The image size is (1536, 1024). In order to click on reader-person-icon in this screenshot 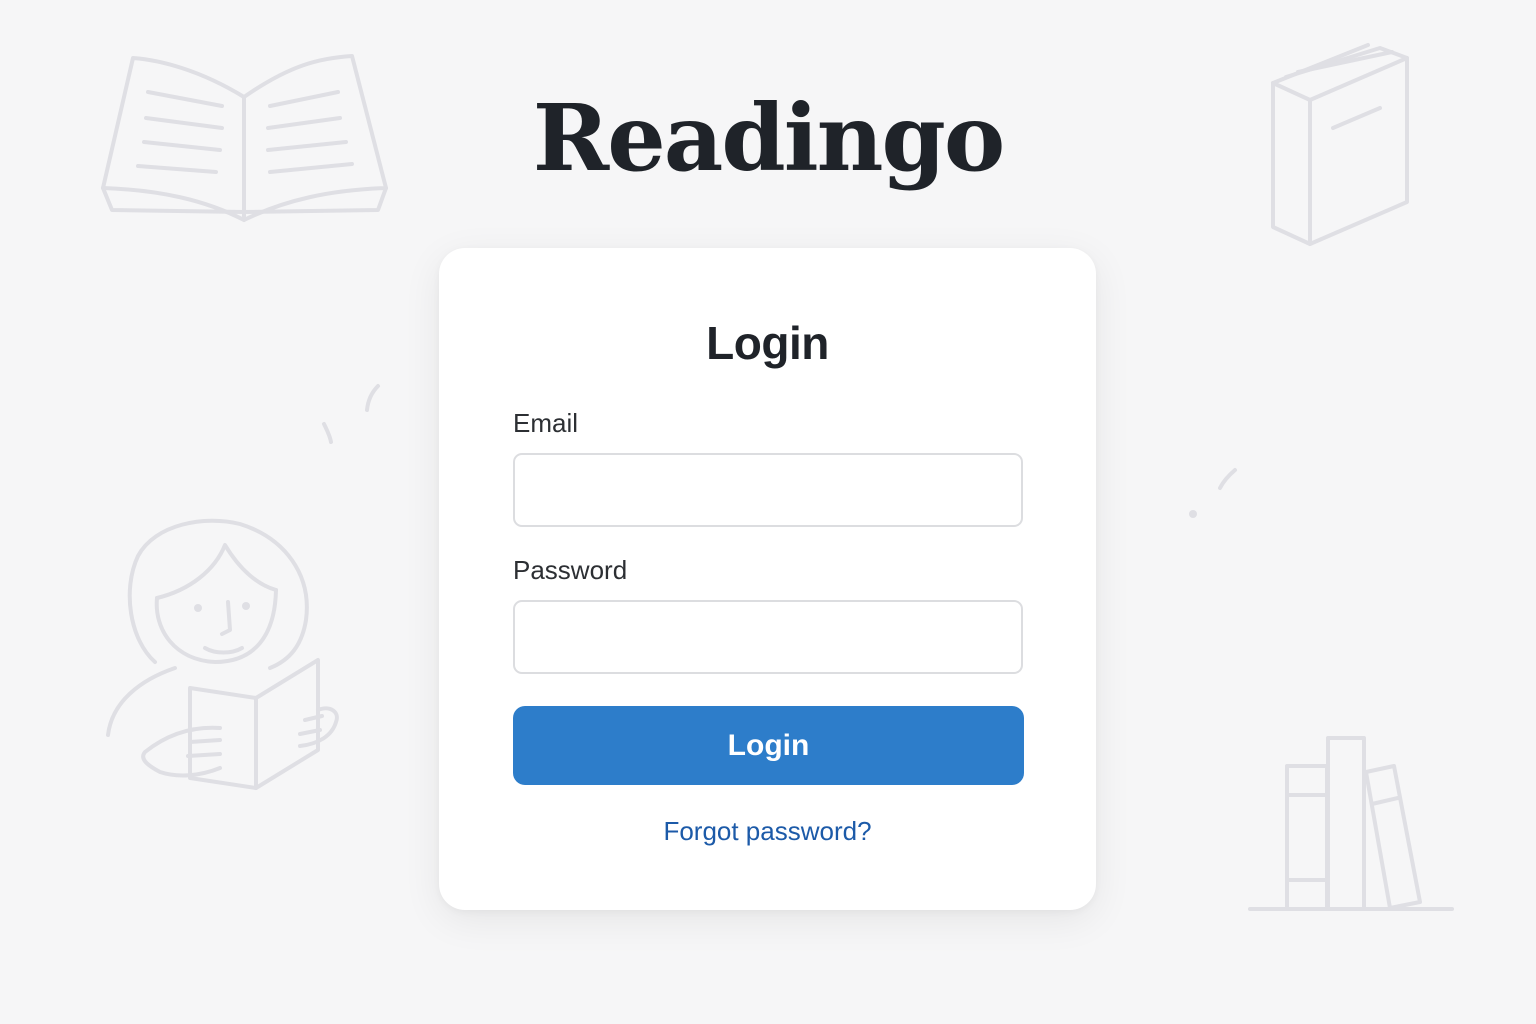, I will do `click(222, 654)`.